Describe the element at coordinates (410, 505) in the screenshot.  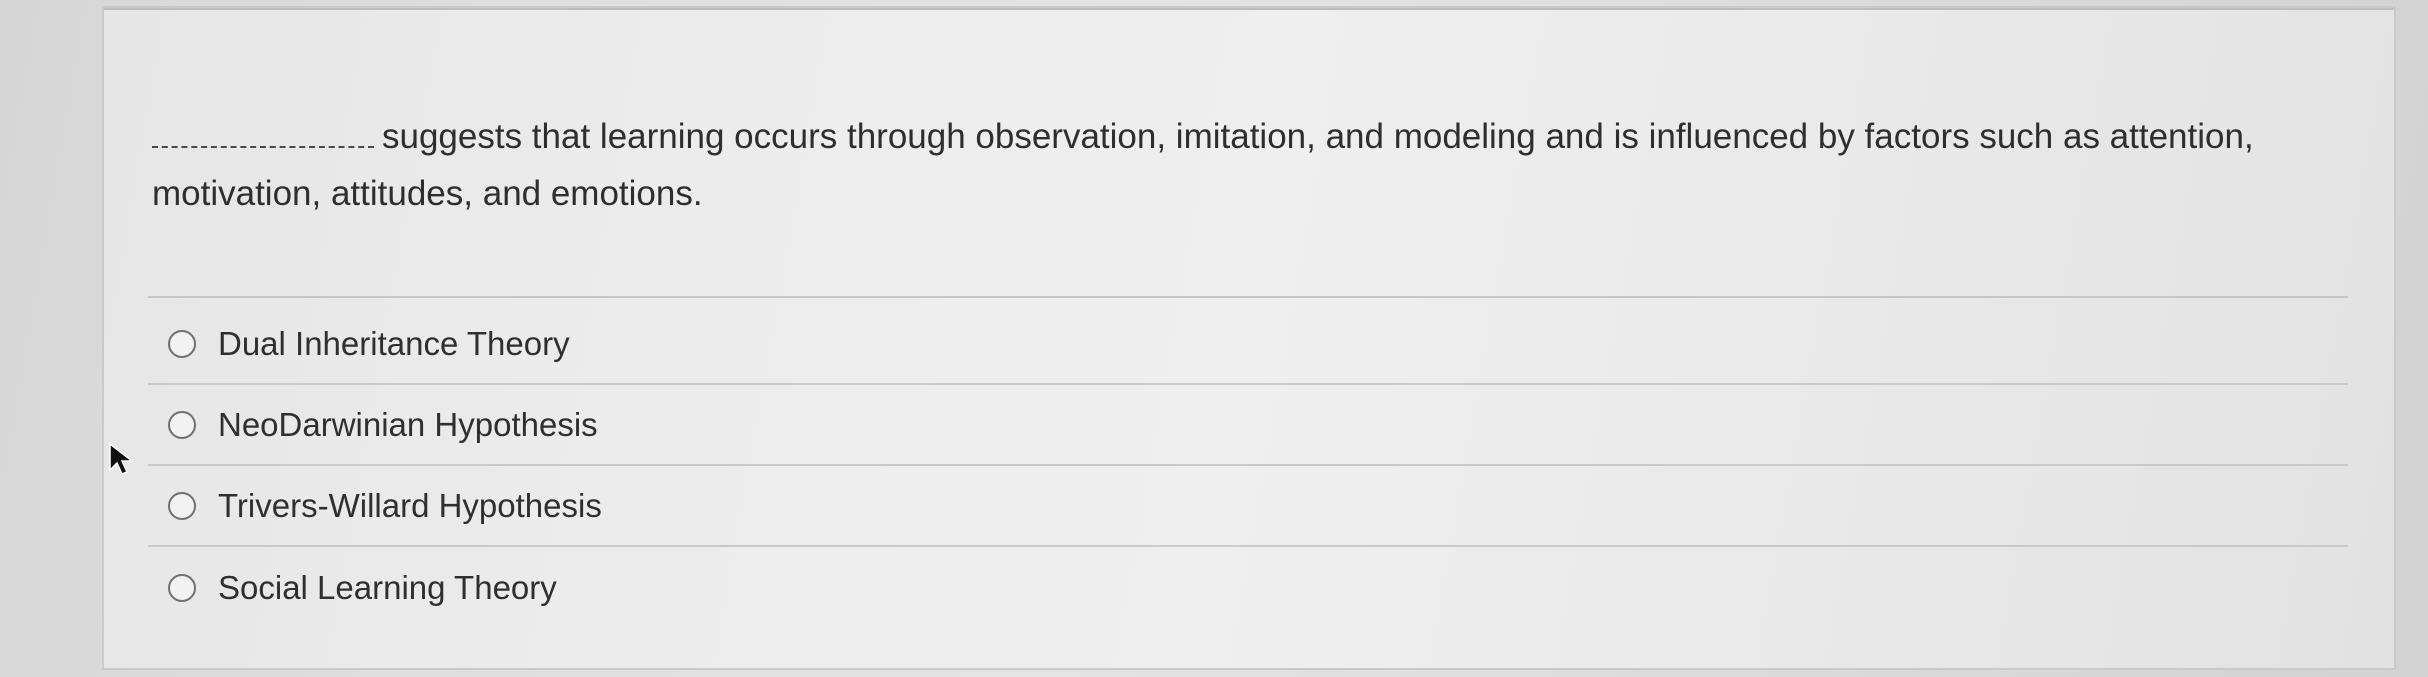
I see `option-label: Trivers-Willard Hypothesis` at that location.